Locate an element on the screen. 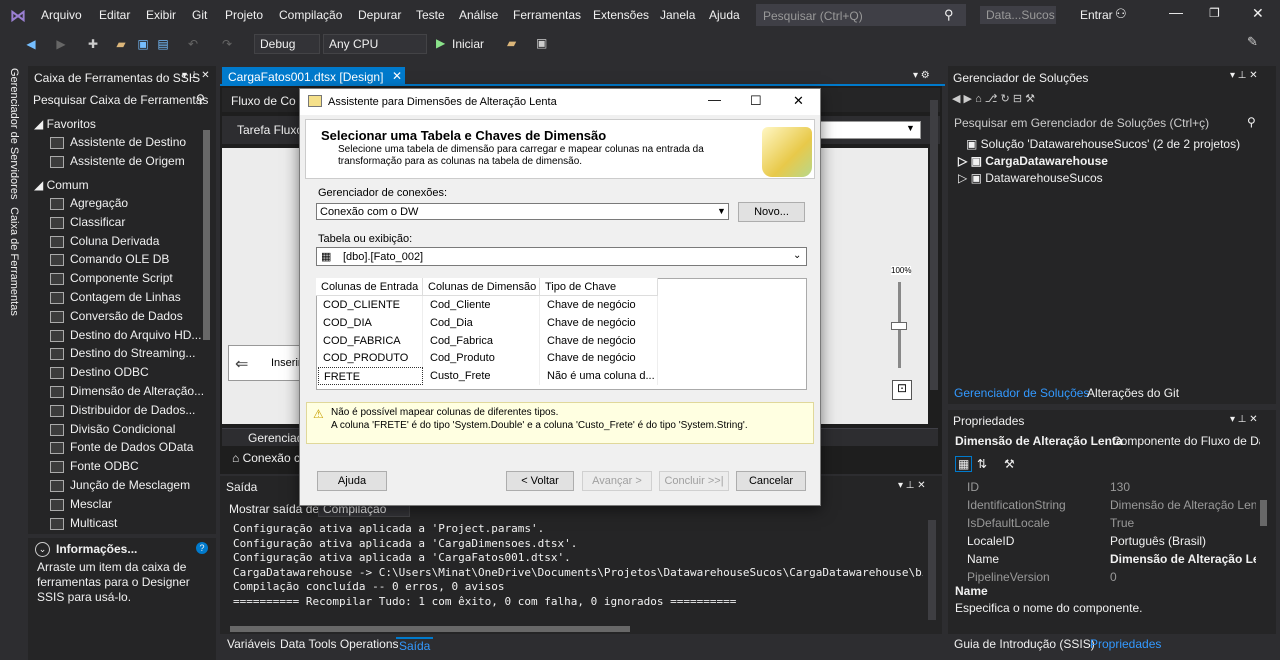 This screenshot has width=1280, height=660. collapse-icon: ⌄ is located at coordinates (42, 549).